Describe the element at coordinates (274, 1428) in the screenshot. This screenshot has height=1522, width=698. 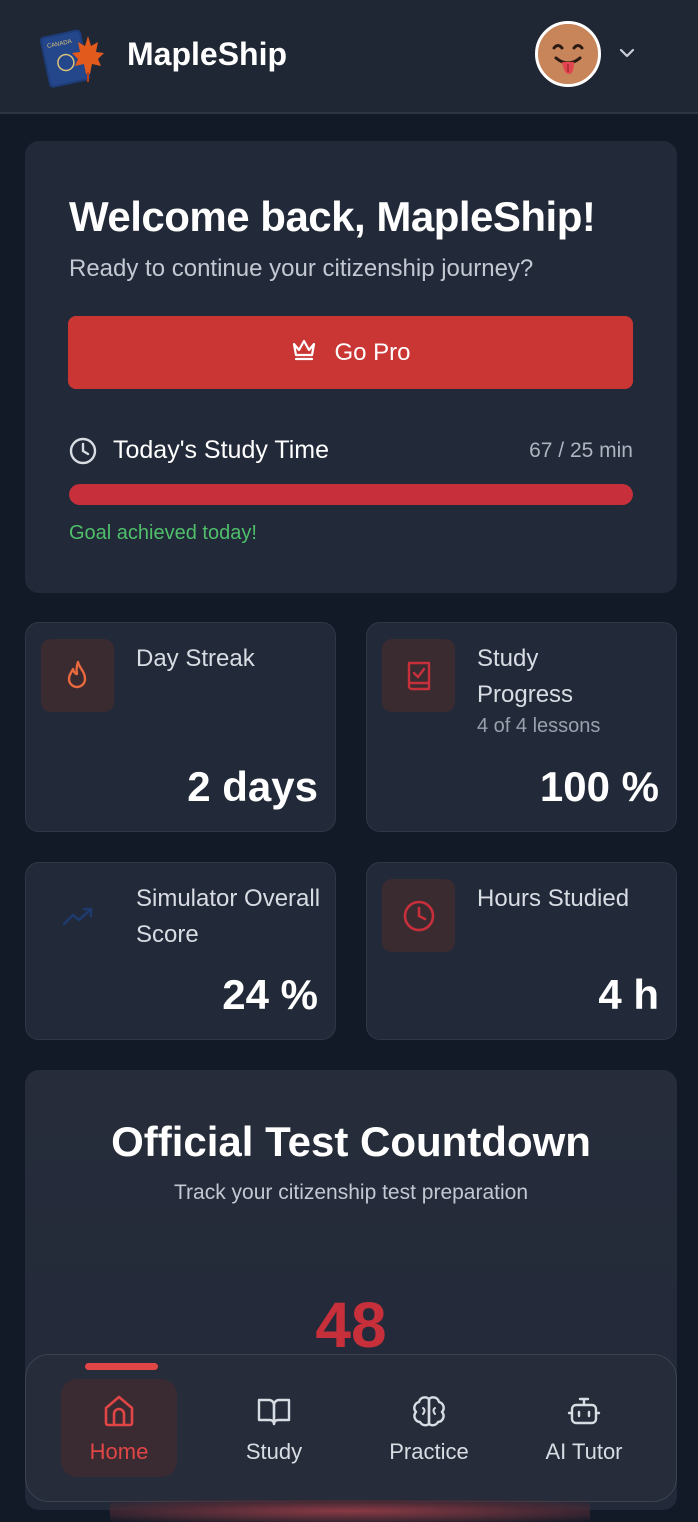
I see `nav-study: Study` at that location.